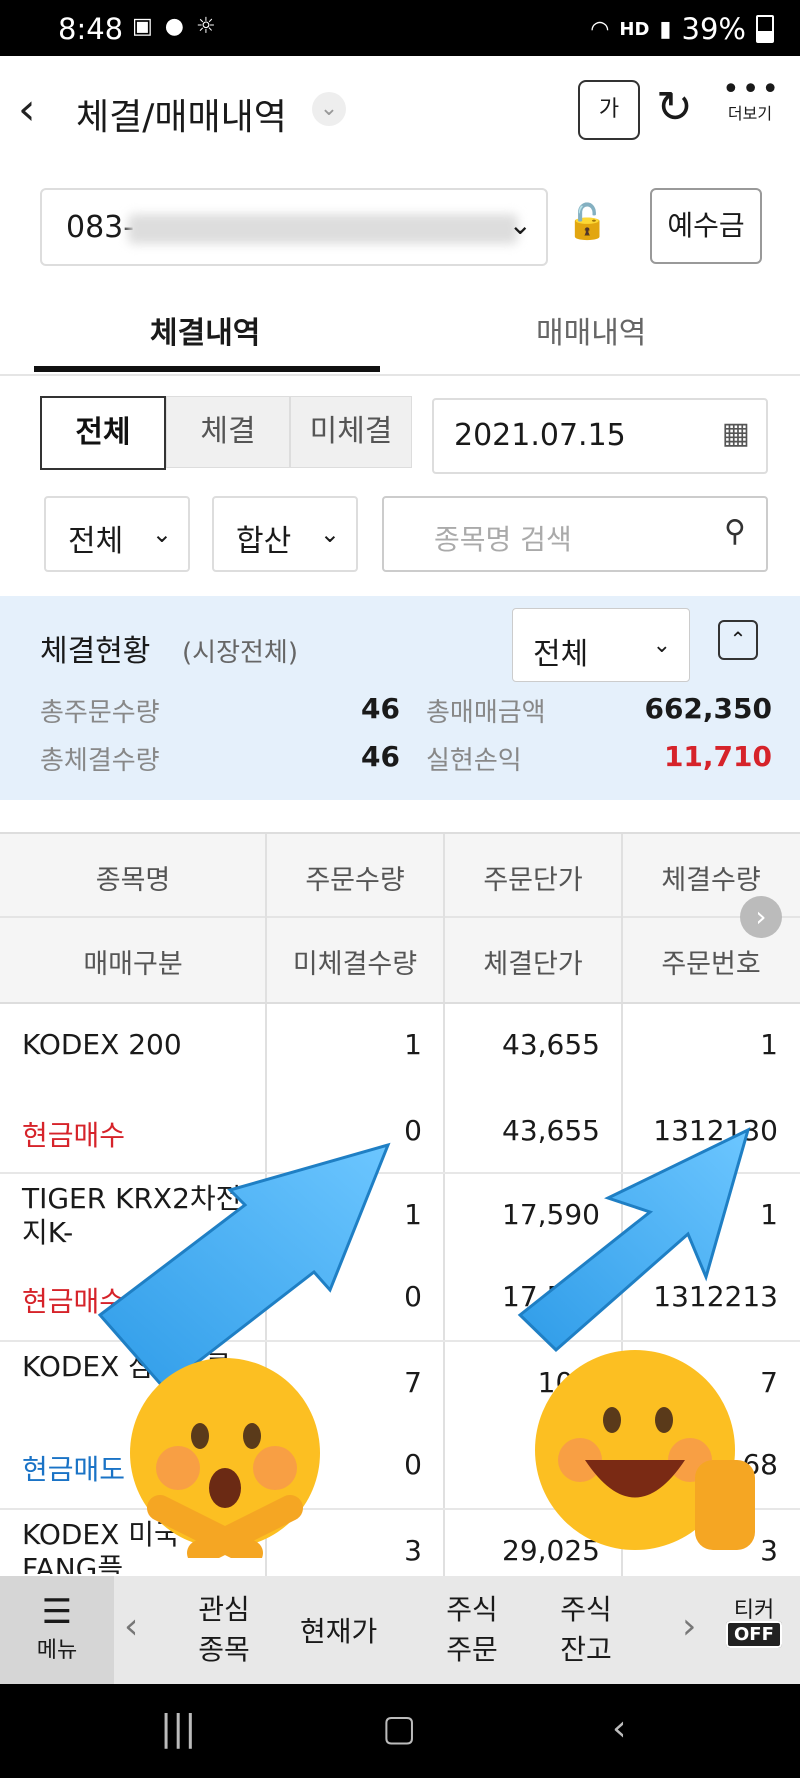 This screenshot has width=800, height=1778. Describe the element at coordinates (102, 1044) in the screenshot. I see `row-stock-name: KODEX 200` at that location.